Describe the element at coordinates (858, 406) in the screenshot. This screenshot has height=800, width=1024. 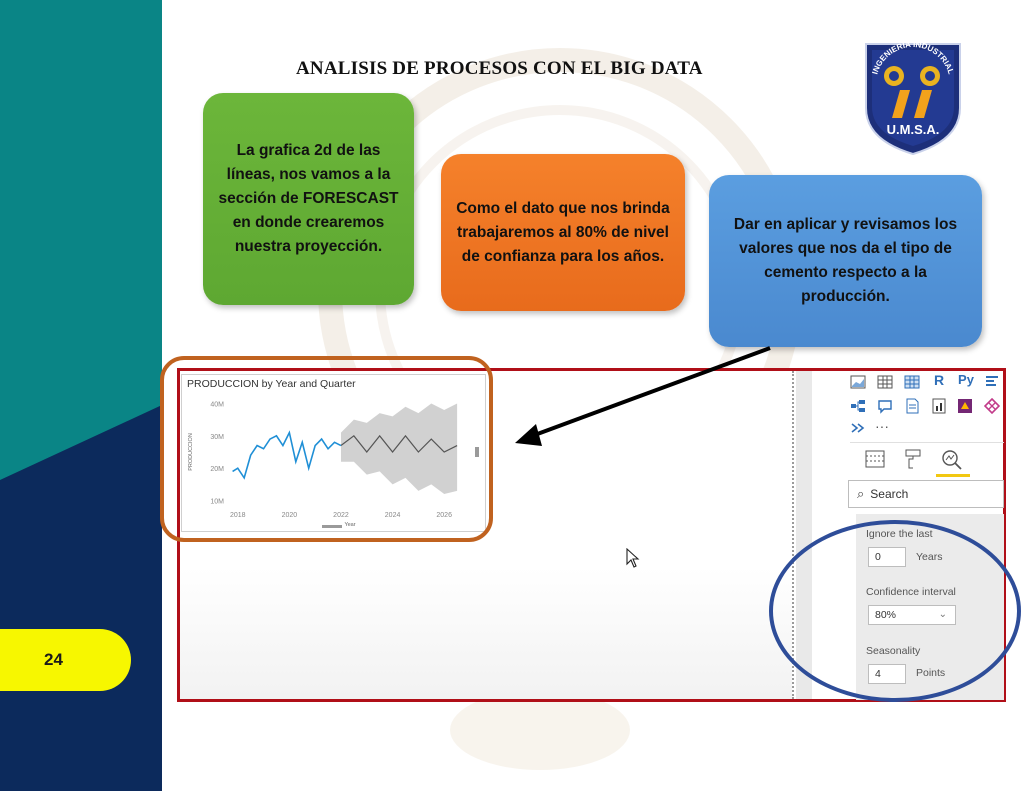
I see `decomposition-tree-icon` at that location.